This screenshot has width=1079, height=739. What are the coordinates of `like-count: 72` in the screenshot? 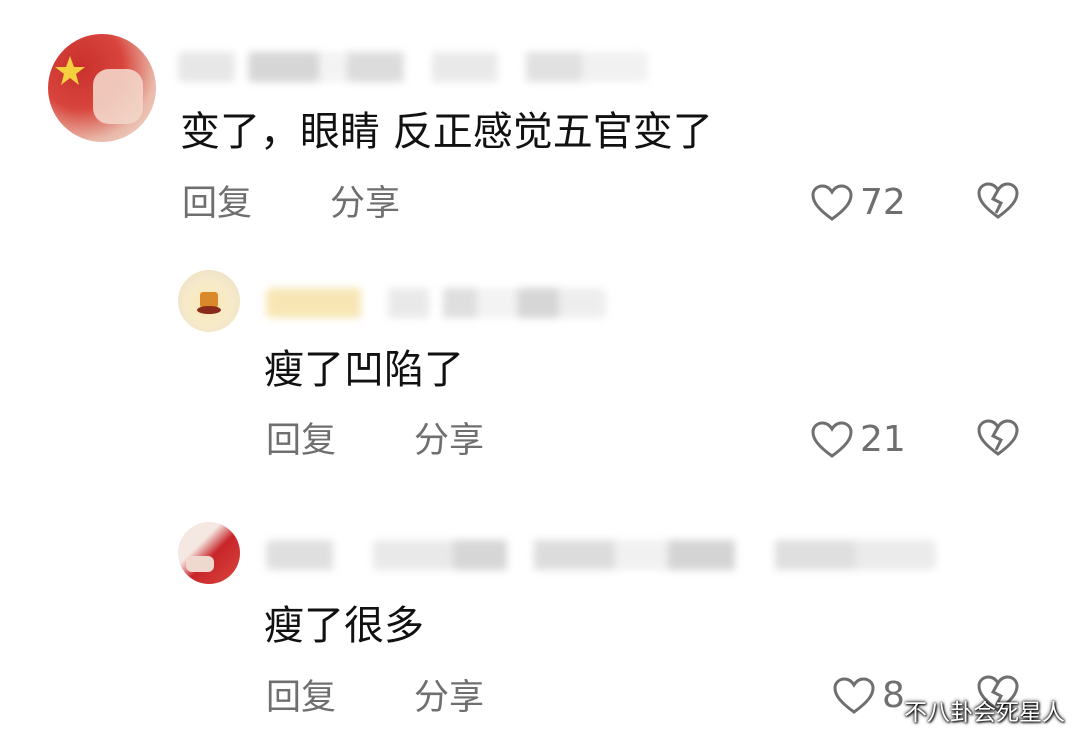 It's located at (883, 202).